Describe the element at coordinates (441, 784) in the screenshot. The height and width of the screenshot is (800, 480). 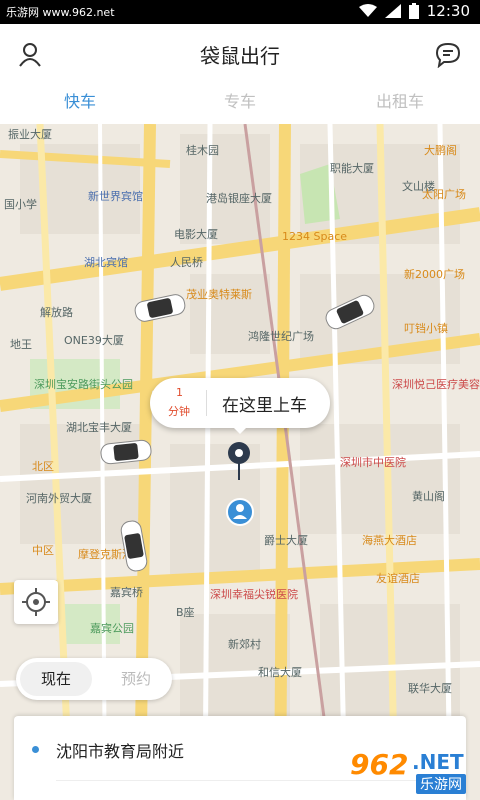
I see `watermark-cn: 乐游网` at that location.